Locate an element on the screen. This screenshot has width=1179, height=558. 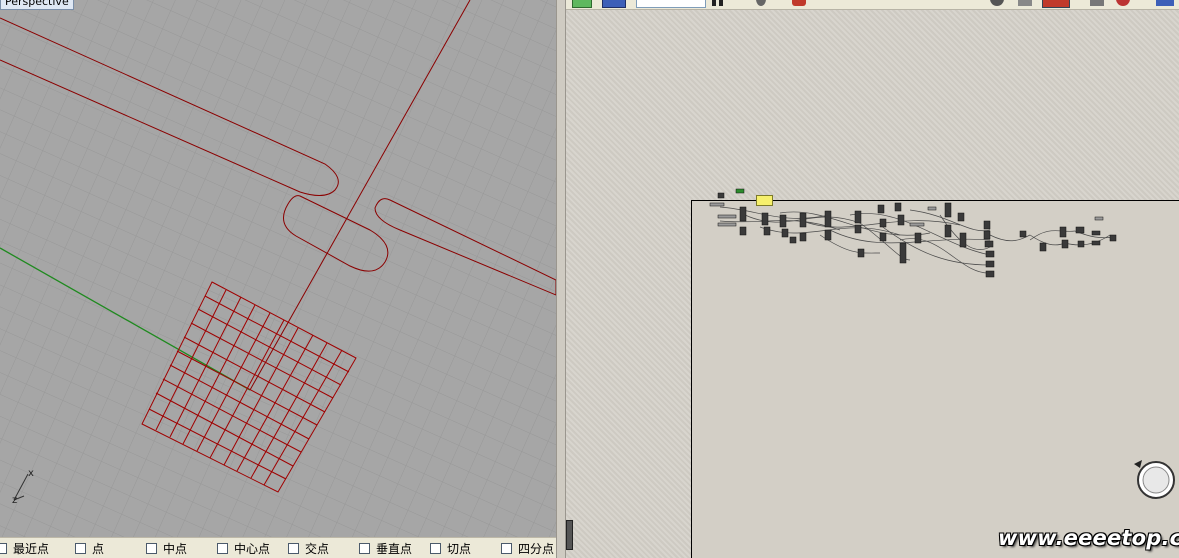
axis-label-x: x is located at coordinates (31, 473).